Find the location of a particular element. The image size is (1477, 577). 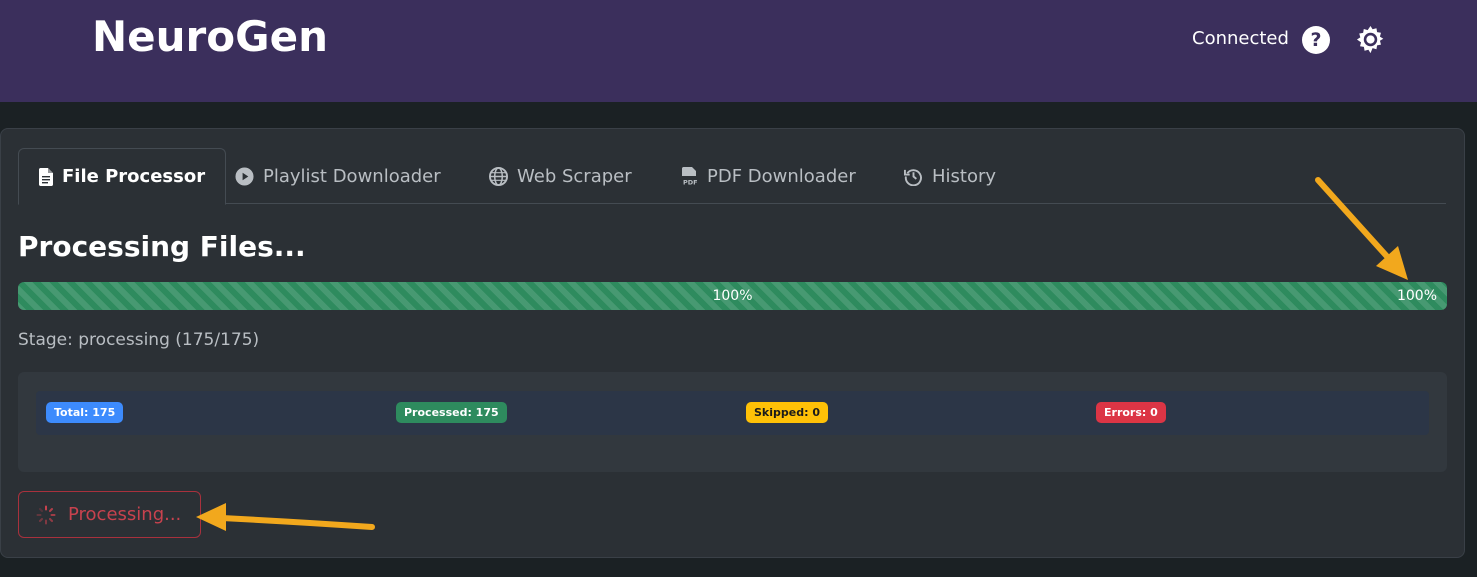

brand-logo: NeuroGen is located at coordinates (210, 36).